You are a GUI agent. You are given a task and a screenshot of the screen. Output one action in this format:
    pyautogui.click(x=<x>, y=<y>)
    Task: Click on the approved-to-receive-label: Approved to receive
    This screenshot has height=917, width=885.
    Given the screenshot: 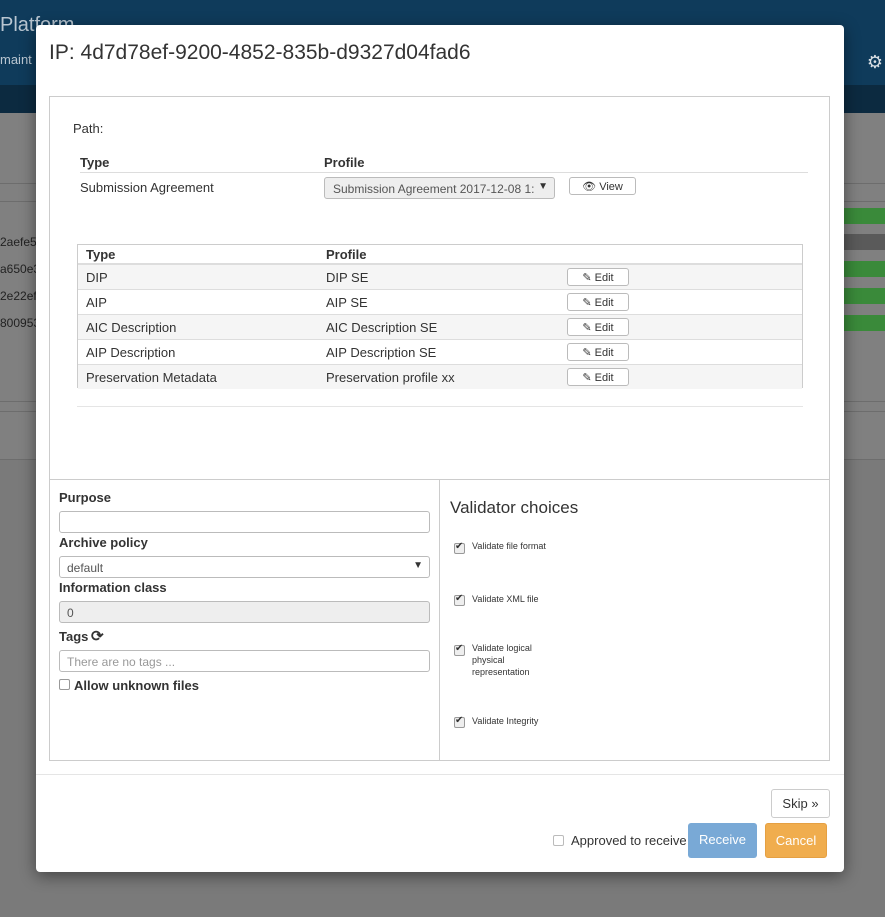 What is the action you would take?
    pyautogui.click(x=629, y=840)
    